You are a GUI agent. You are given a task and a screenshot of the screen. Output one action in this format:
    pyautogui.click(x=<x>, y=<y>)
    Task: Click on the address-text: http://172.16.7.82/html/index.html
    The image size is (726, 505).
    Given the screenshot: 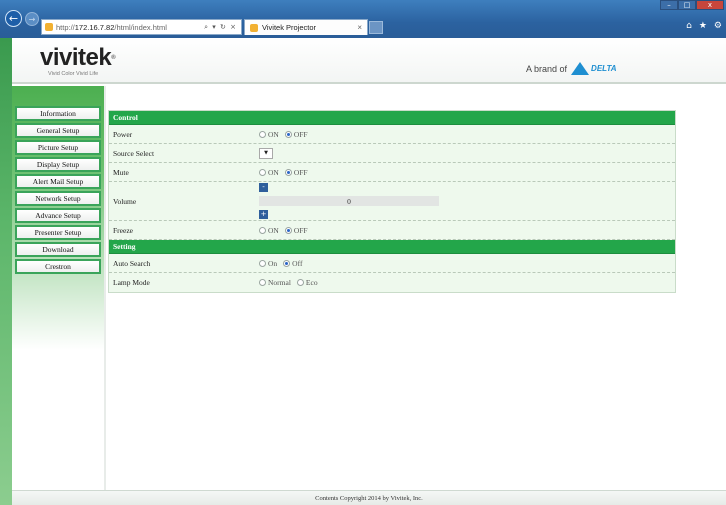 What is the action you would take?
    pyautogui.click(x=111, y=27)
    